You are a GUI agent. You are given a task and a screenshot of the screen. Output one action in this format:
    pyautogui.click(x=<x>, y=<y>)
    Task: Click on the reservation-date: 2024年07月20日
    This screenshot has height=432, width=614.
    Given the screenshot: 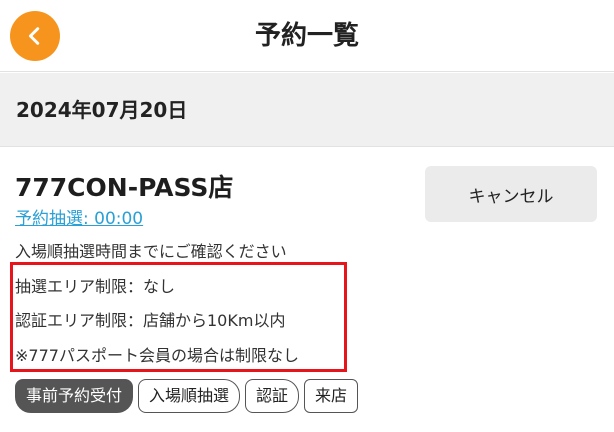 What is the action you would take?
    pyautogui.click(x=102, y=110)
    